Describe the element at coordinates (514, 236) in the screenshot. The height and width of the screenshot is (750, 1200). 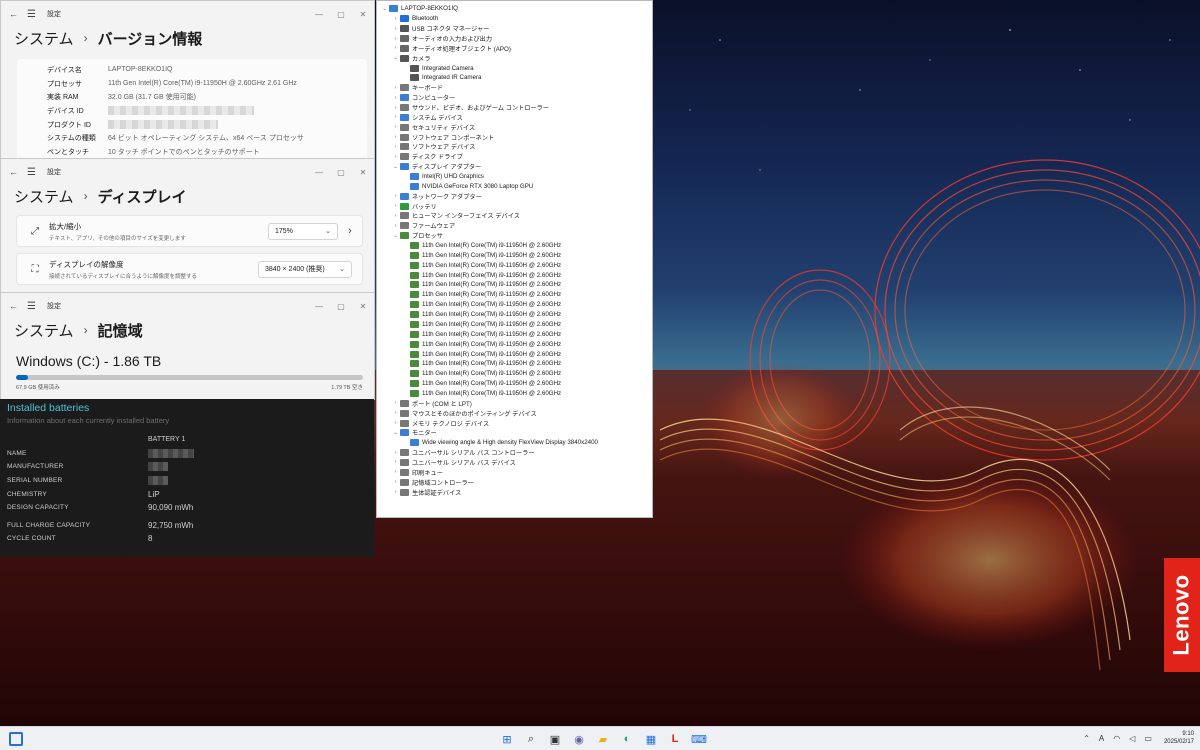
I see `device-category: ⌄ プロセッサ` at that location.